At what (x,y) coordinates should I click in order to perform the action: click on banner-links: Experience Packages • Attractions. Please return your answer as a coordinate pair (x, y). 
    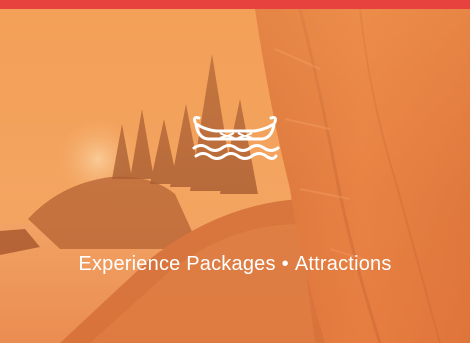
    Looking at the image, I should click on (235, 264).